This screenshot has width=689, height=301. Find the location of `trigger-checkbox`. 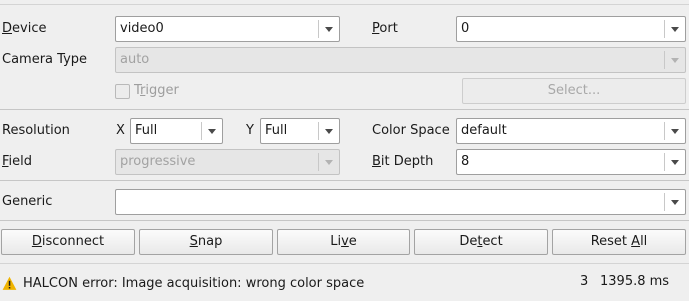

trigger-checkbox is located at coordinates (122, 91).